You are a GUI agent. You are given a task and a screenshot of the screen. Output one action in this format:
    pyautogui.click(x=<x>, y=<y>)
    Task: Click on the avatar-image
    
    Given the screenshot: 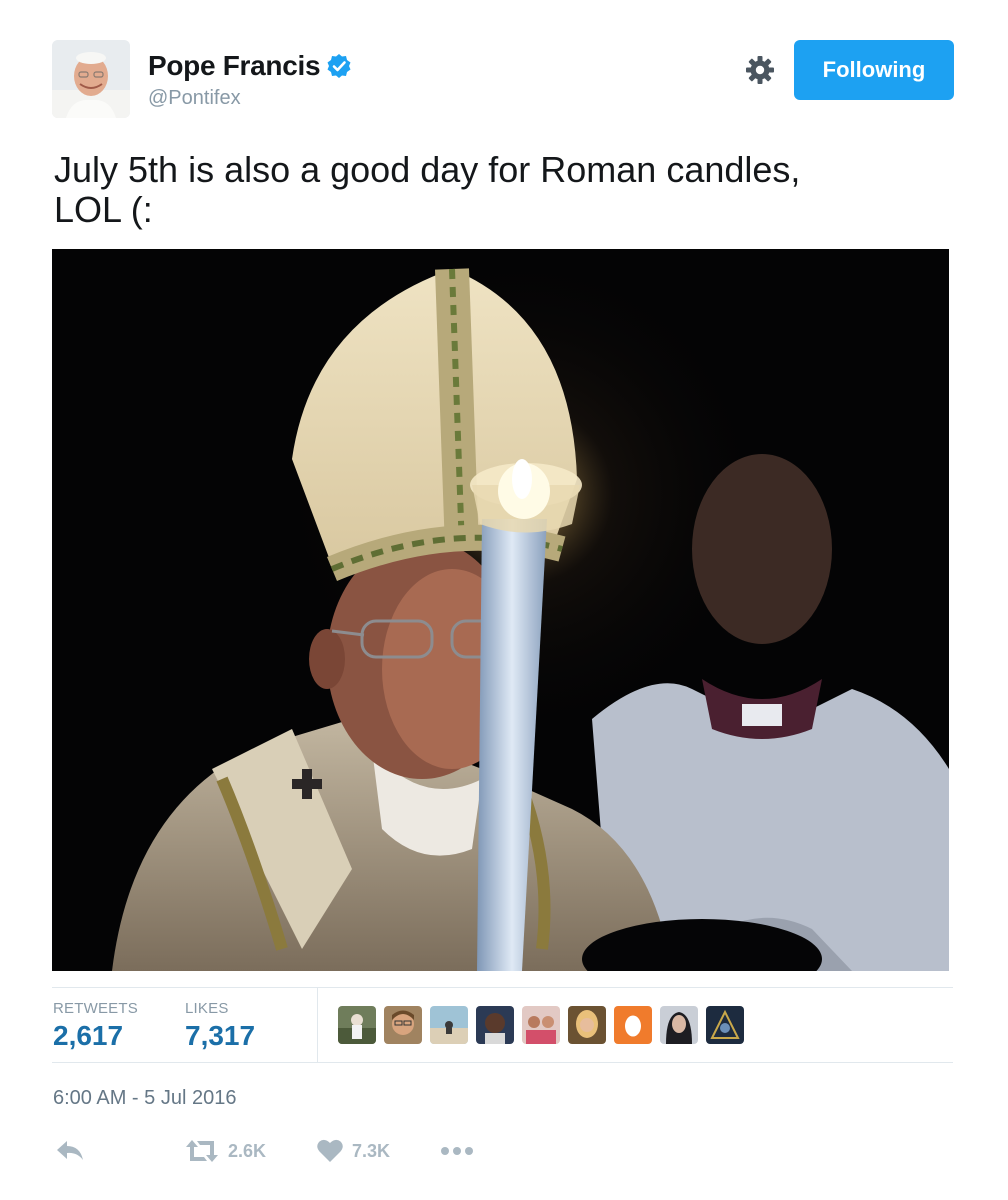 What is the action you would take?
    pyautogui.click(x=91, y=79)
    